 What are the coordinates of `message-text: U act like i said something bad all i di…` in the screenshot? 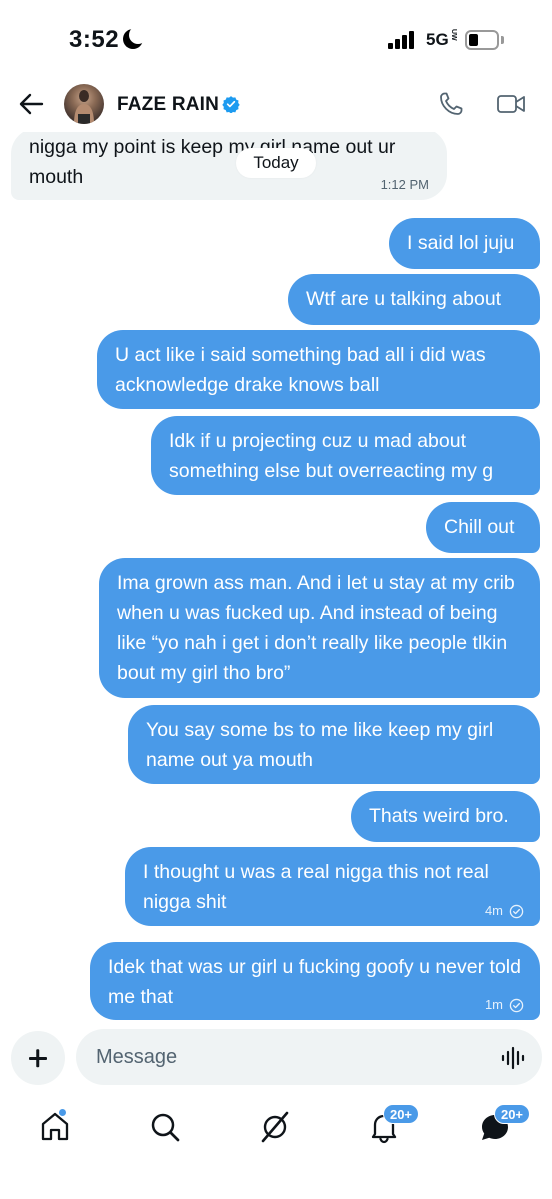 It's located at (300, 370).